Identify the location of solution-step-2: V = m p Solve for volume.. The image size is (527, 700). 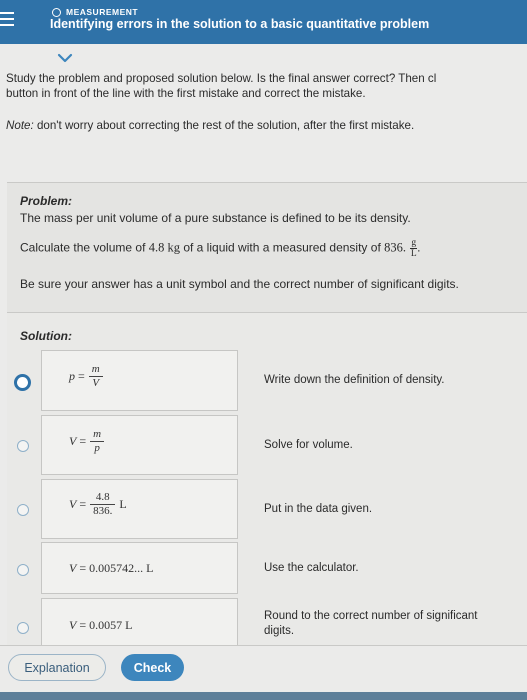
(267, 446).